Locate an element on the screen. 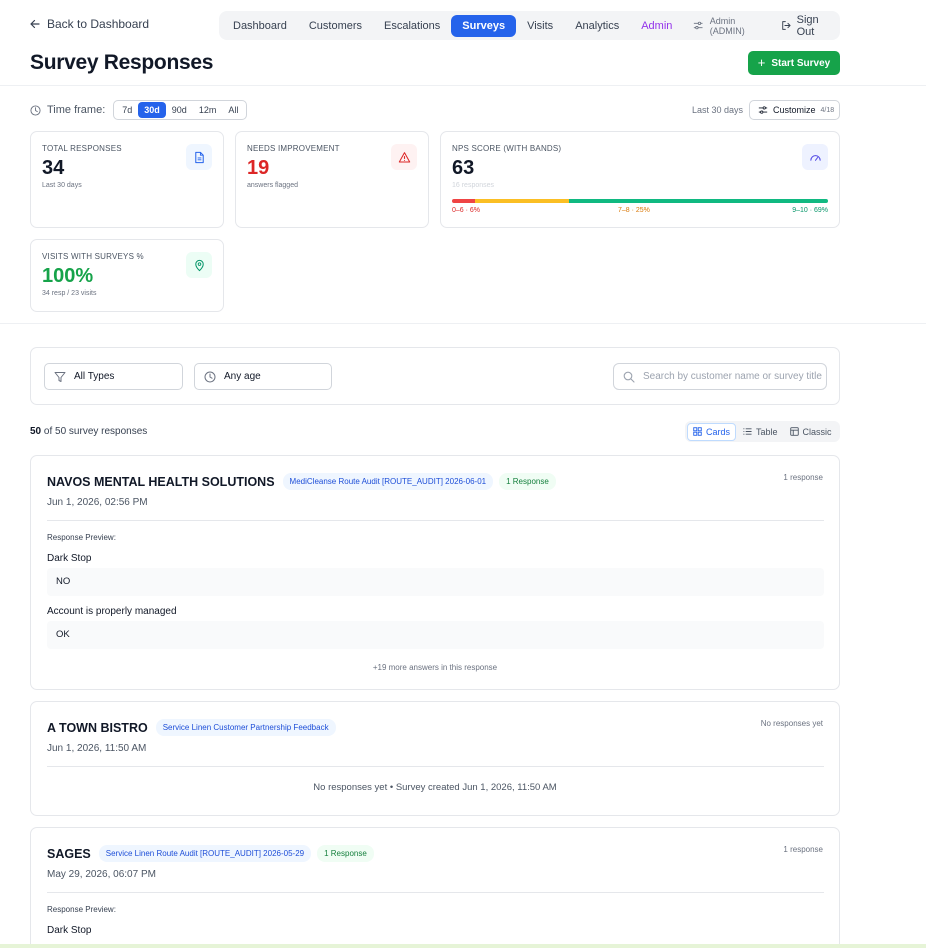 The image size is (926, 948). user-menu: Admin (ADMIN) is located at coordinates (730, 26).